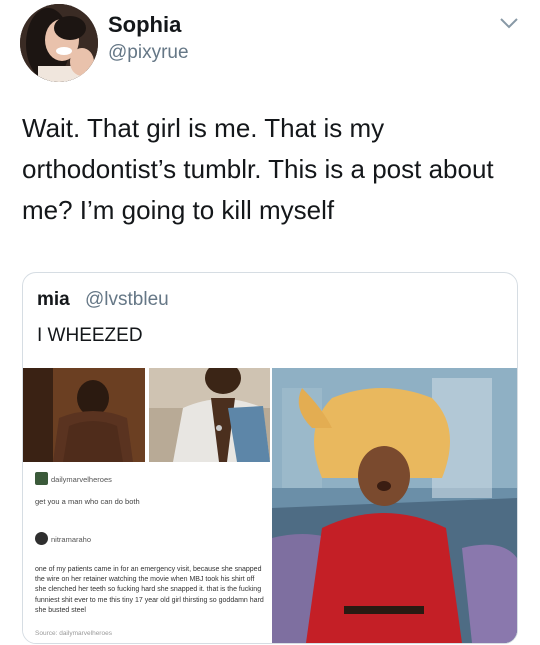 This screenshot has height=645, width=540. I want to click on profile-photo, so click(59, 43).